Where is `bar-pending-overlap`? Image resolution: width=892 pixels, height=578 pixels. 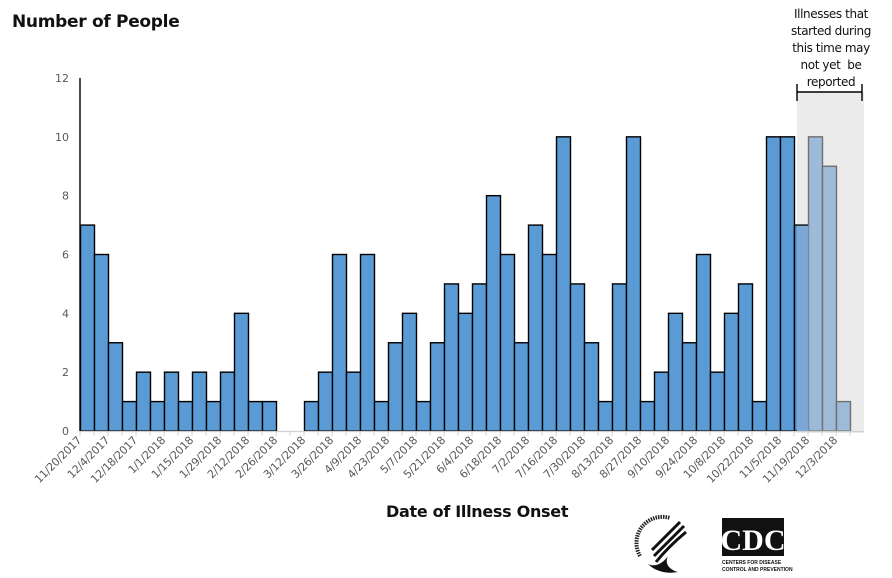
bar-pending-overlap is located at coordinates (803, 328).